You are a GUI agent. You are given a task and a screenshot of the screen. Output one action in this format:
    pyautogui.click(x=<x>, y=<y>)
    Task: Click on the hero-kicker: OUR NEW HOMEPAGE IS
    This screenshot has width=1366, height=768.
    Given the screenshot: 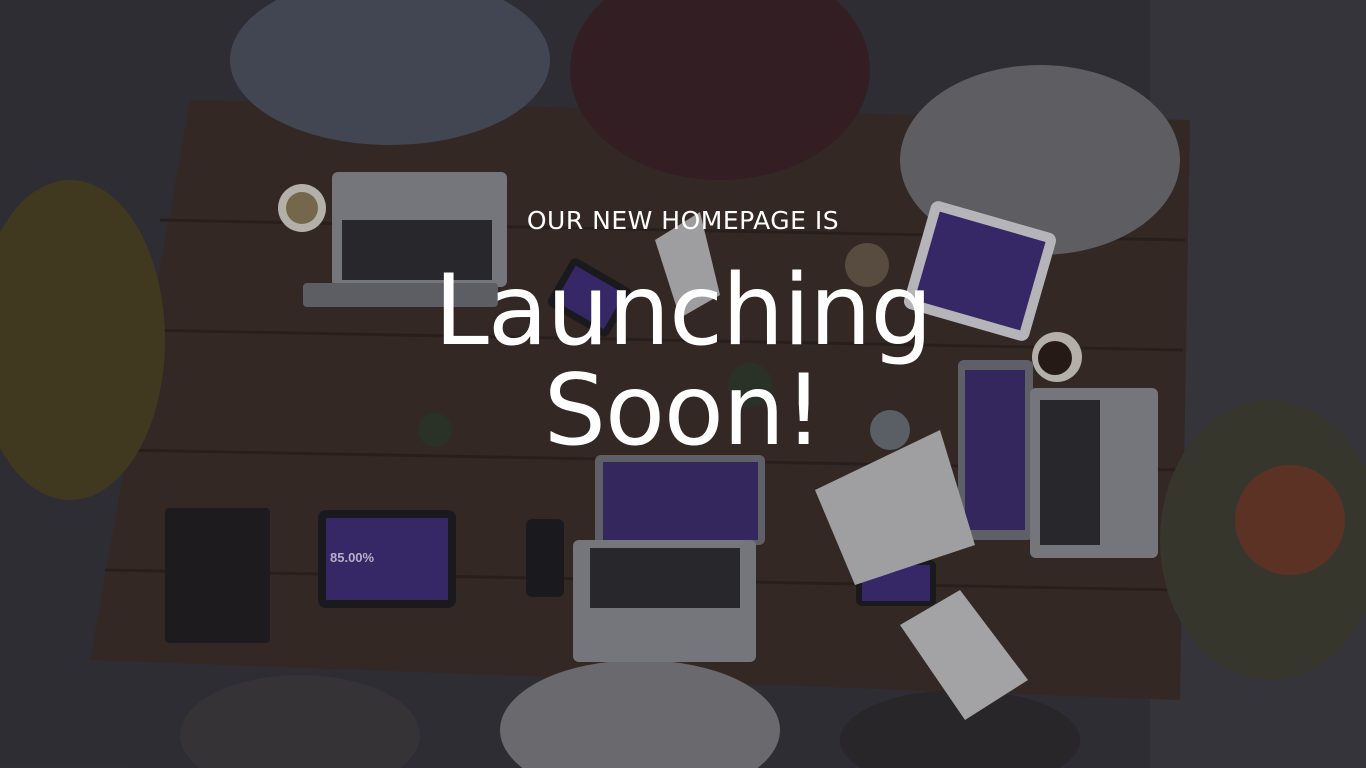 What is the action you would take?
    pyautogui.click(x=683, y=220)
    